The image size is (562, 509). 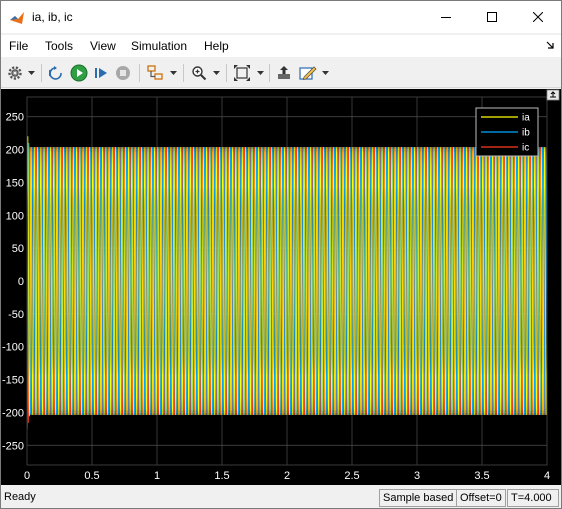 What do you see at coordinates (260, 73) in the screenshot?
I see `autoscale-dropdown-icon` at bounding box center [260, 73].